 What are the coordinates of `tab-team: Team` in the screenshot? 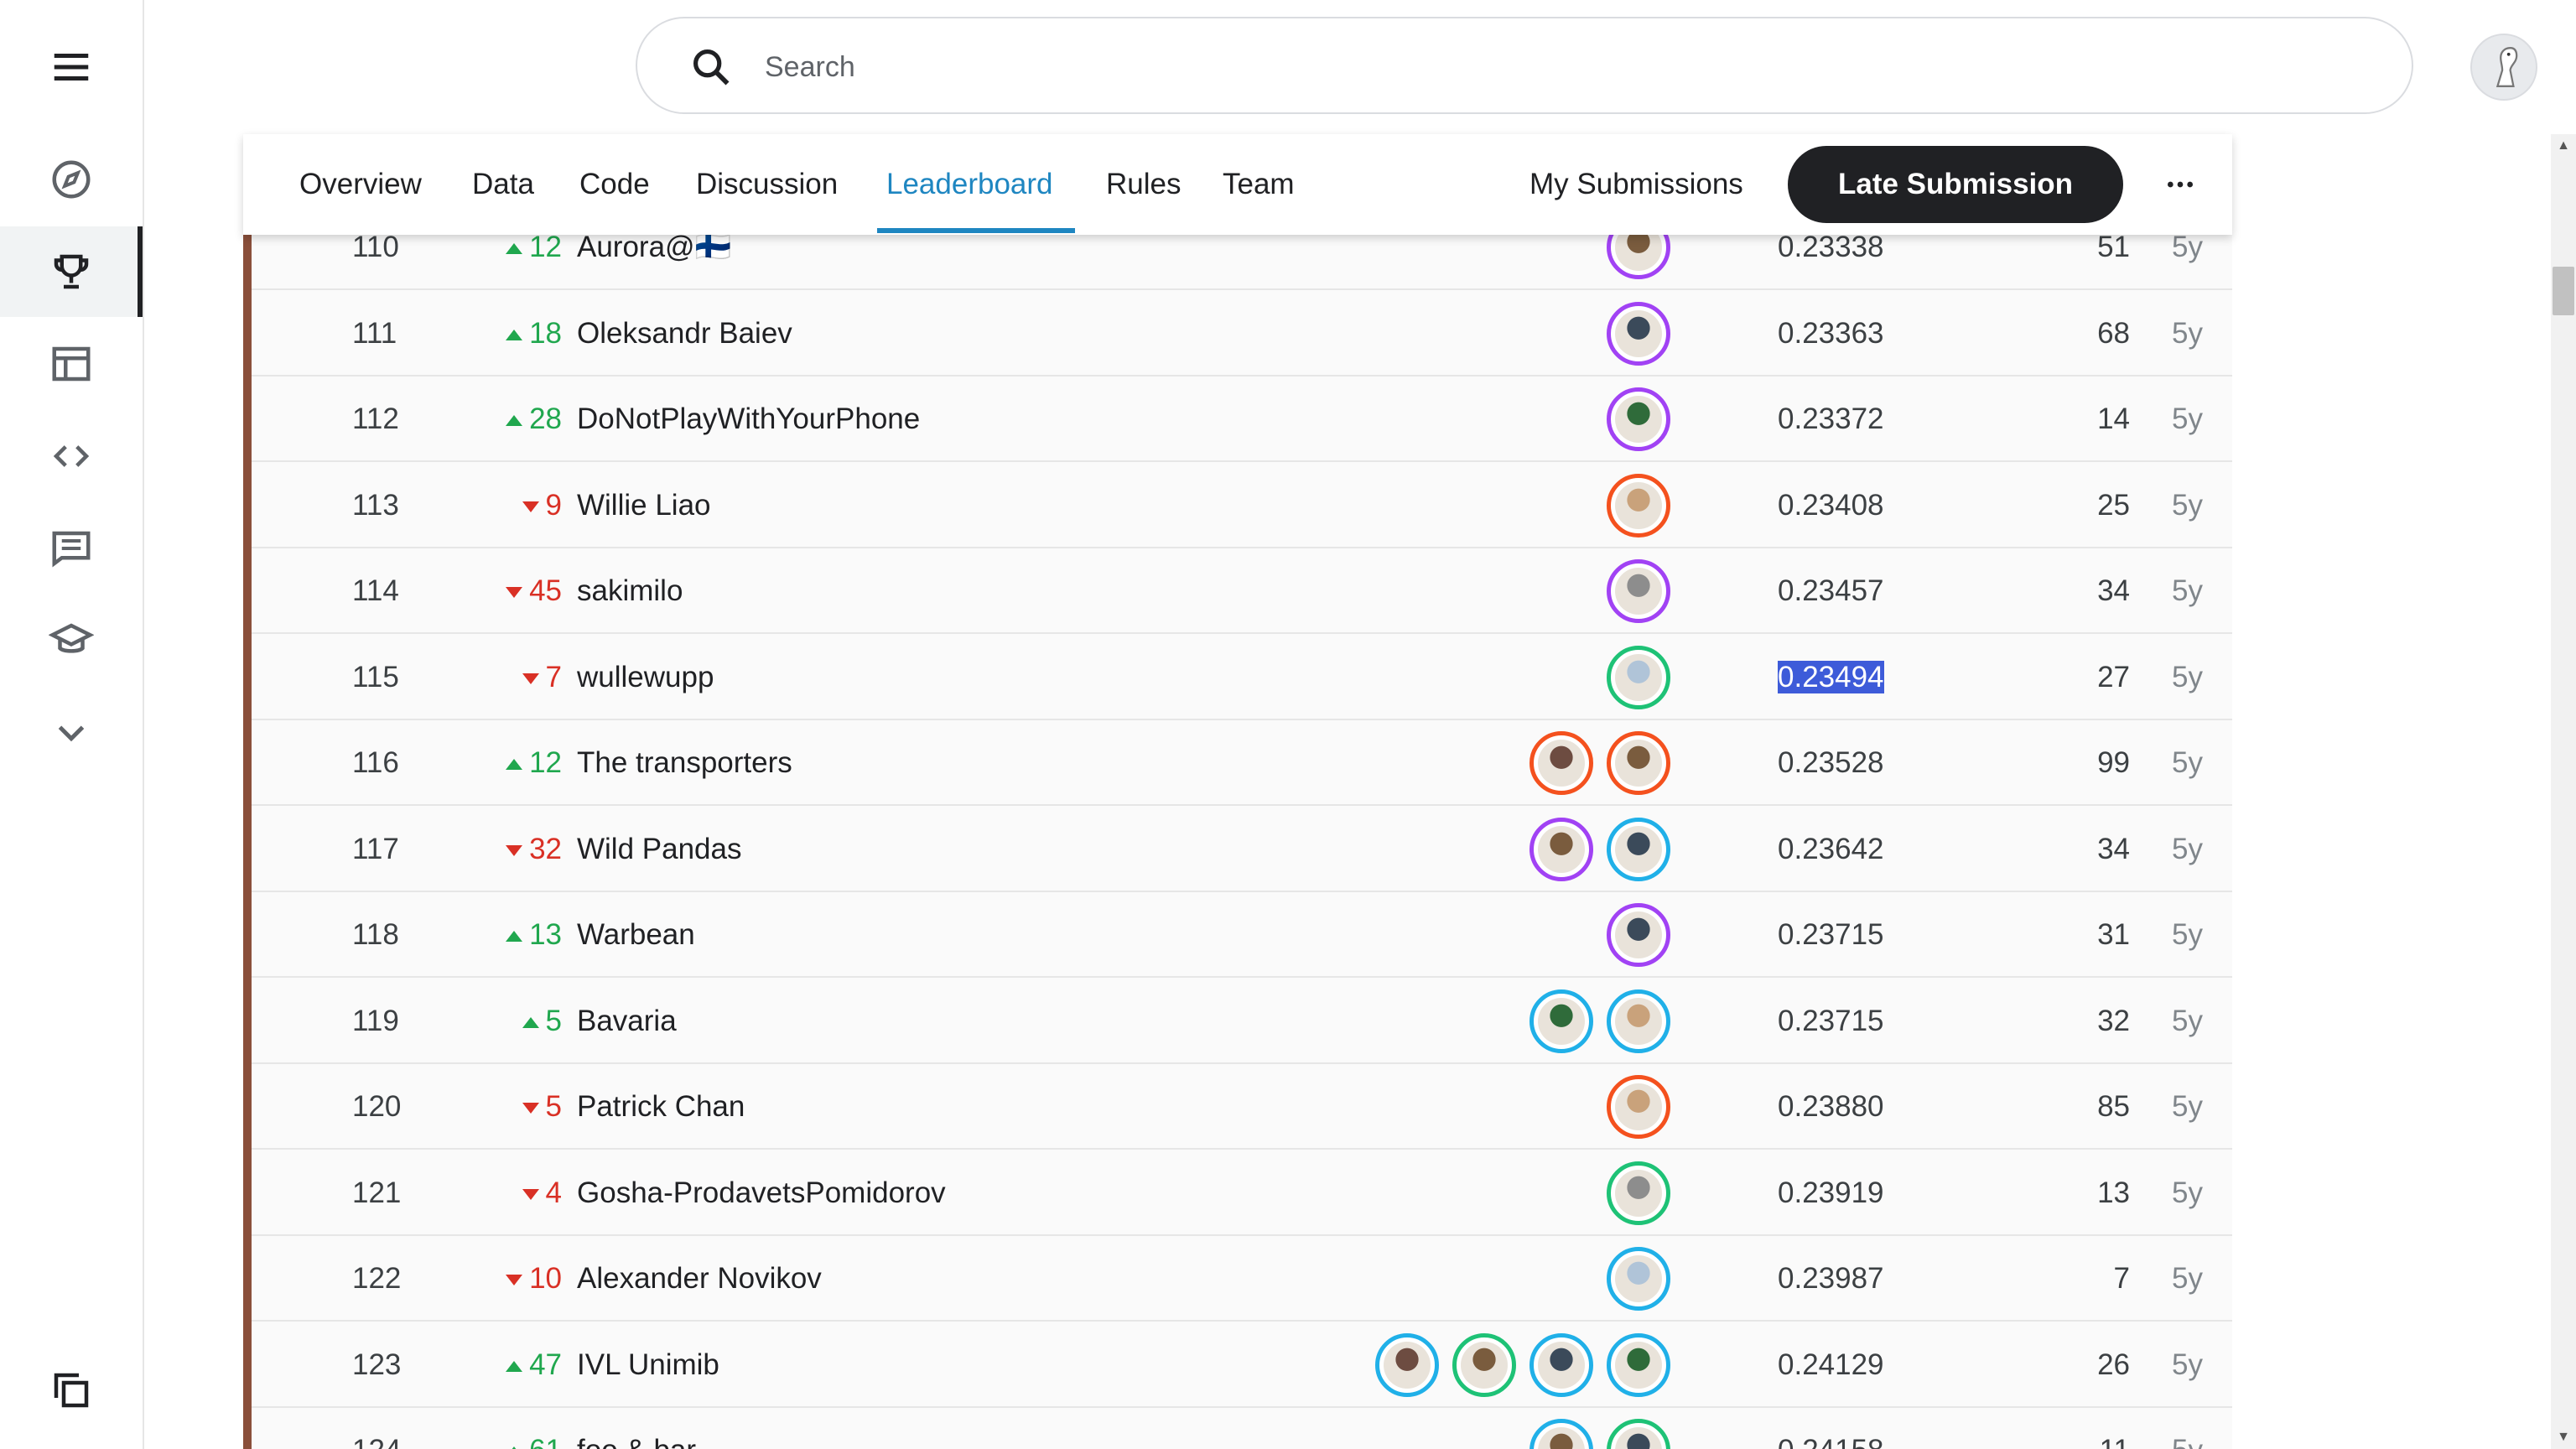 It's located at (1259, 184).